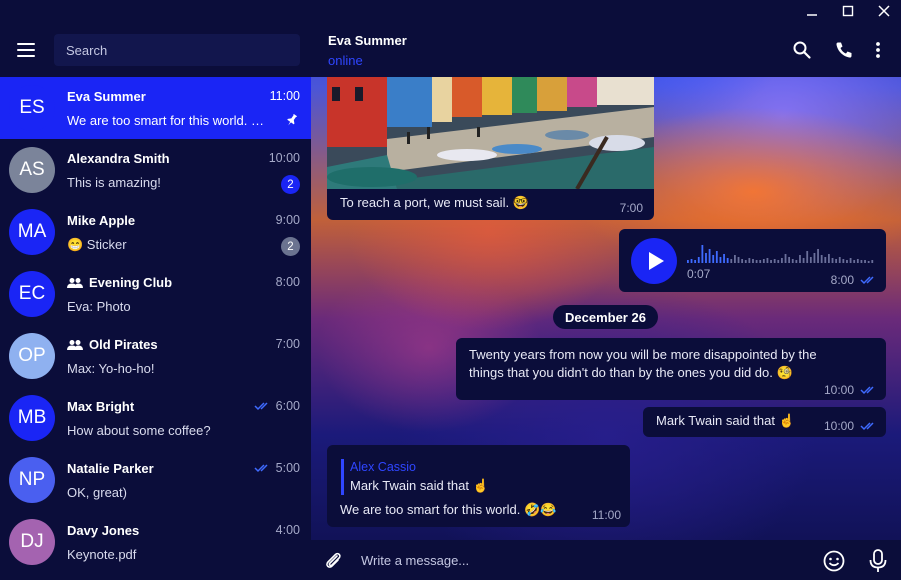  Describe the element at coordinates (26, 50) in the screenshot. I see `menu-icon` at that location.